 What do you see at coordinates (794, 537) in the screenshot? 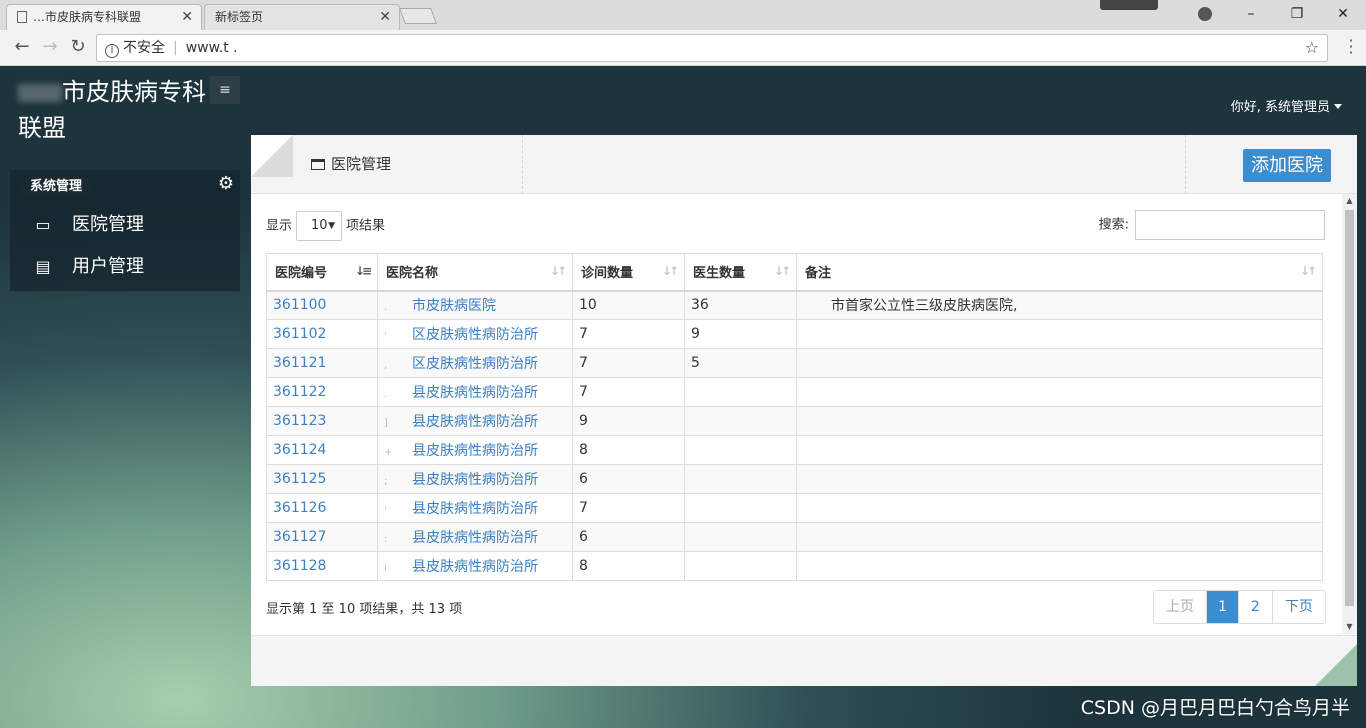
I see `table-row: 361127 : 县皮肤病性病防治所 6` at bounding box center [794, 537].